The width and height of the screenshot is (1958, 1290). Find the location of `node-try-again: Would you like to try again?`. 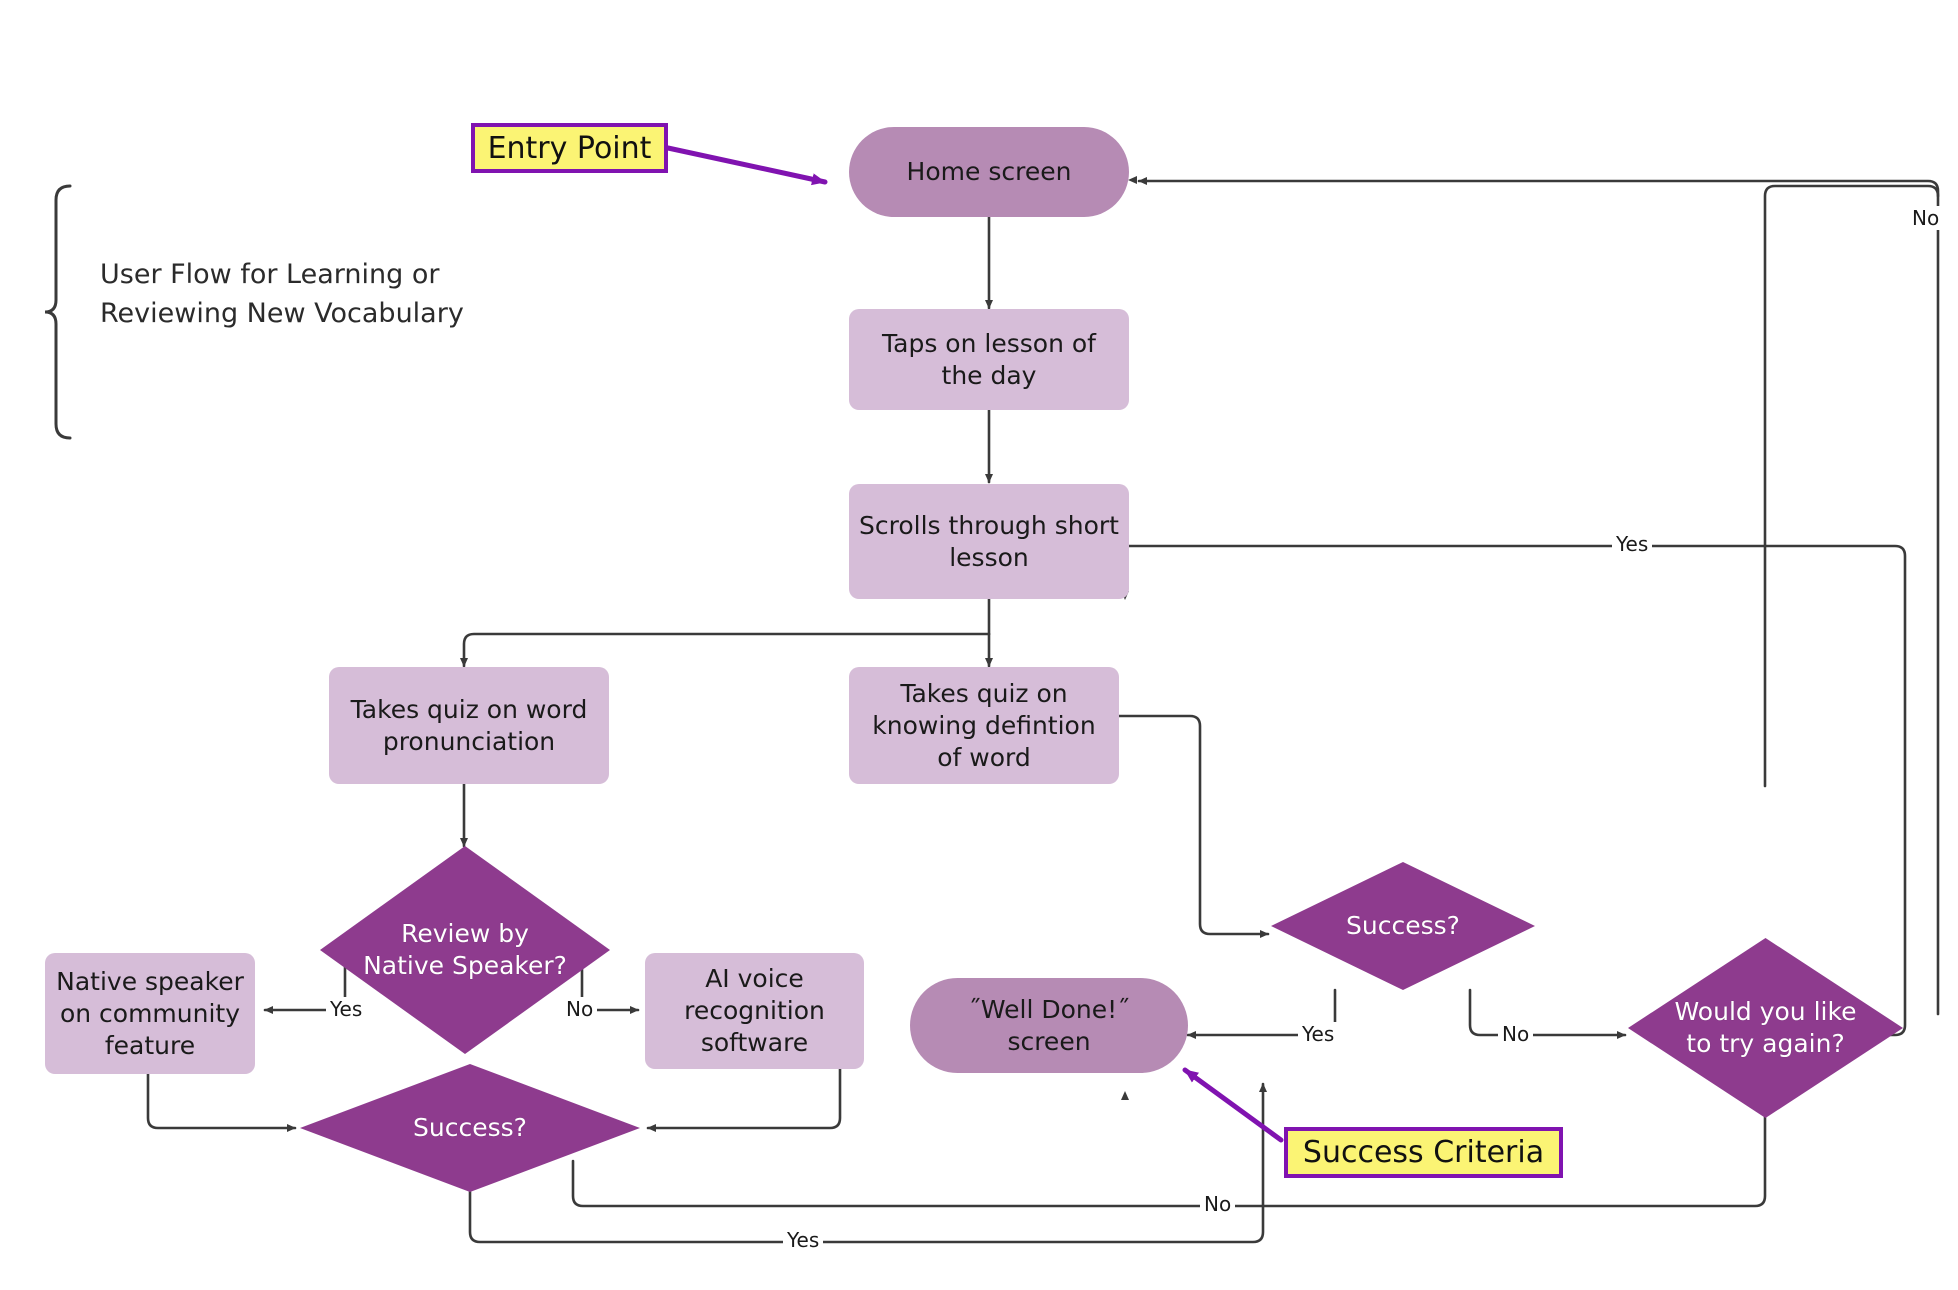

node-try-again: Would you like to try again? is located at coordinates (1765, 1028).